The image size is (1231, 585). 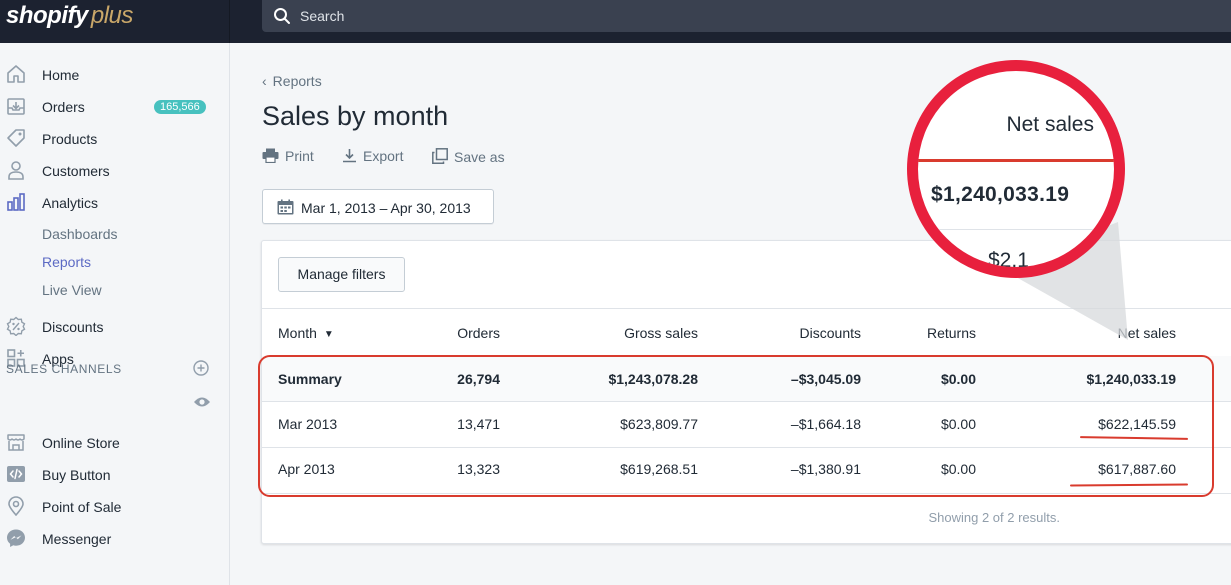 What do you see at coordinates (1016, 229) in the screenshot?
I see `divider` at bounding box center [1016, 229].